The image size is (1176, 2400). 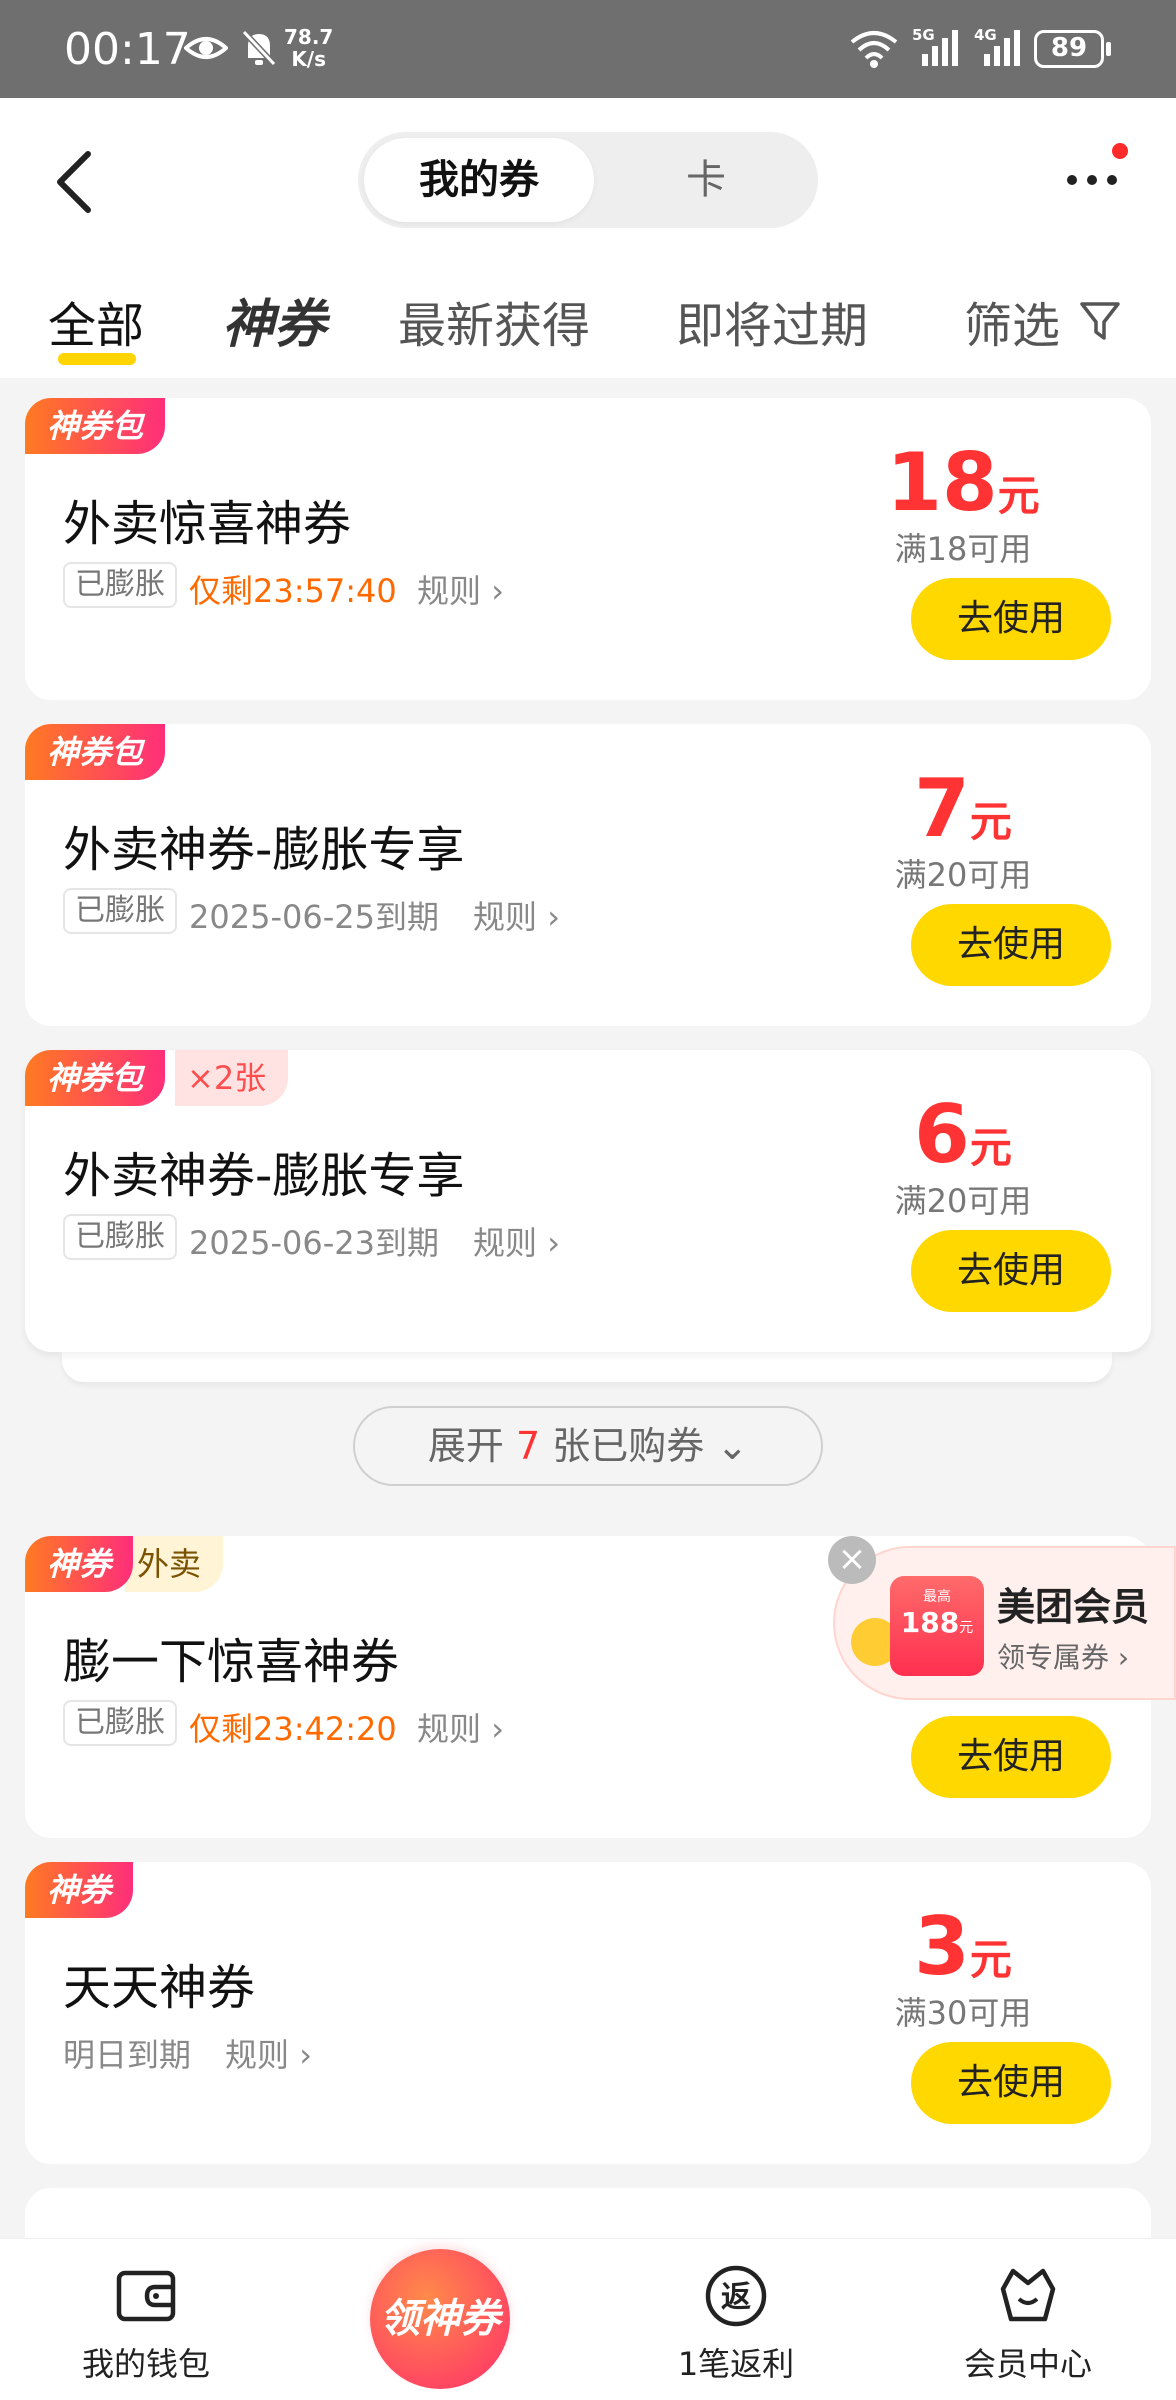 I want to click on nav-rebate: 返 1笔返利, so click(x=736, y=2323).